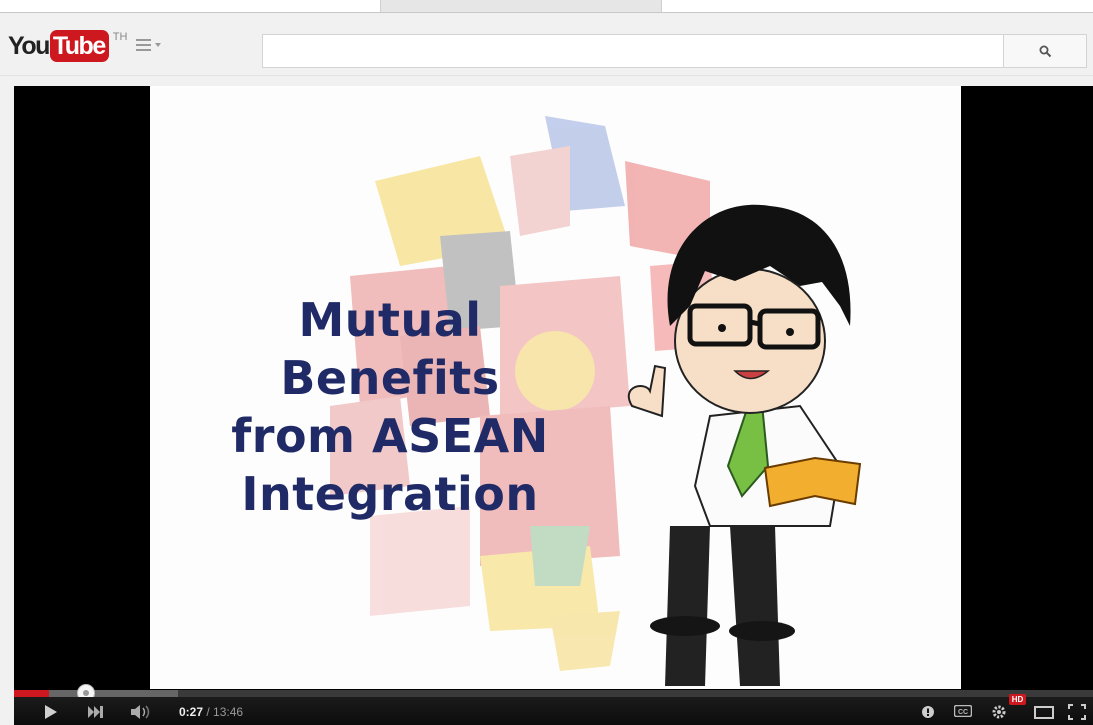  Describe the element at coordinates (390, 407) in the screenshot. I see `video-title-text: Mutual Benefits from ASEAN Integration` at that location.